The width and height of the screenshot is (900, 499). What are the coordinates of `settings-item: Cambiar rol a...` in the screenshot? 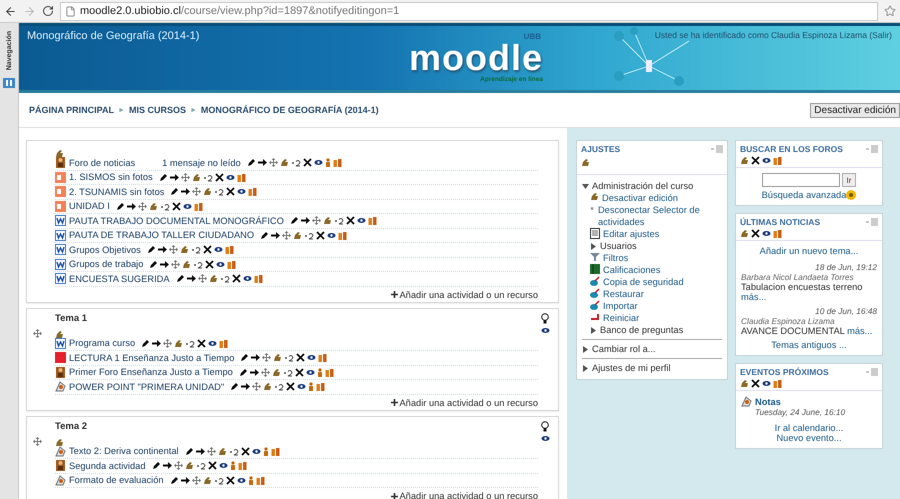 It's located at (624, 349).